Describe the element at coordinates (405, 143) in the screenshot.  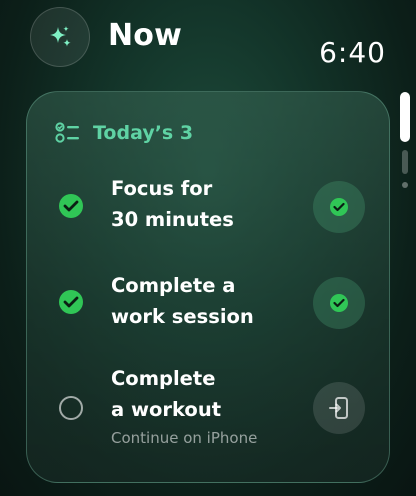
I see `scroll-indicator` at that location.